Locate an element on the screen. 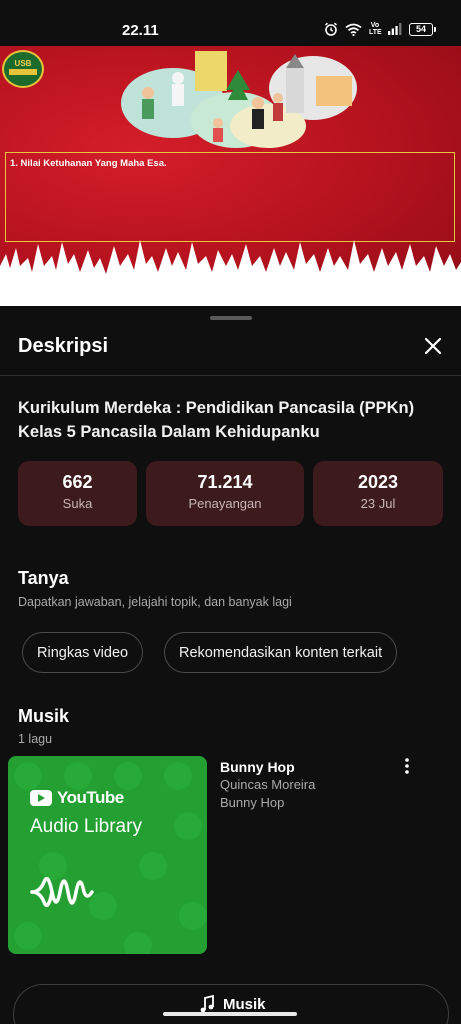 This screenshot has height=1024, width=461. waveform-icon is located at coordinates (62, 892).